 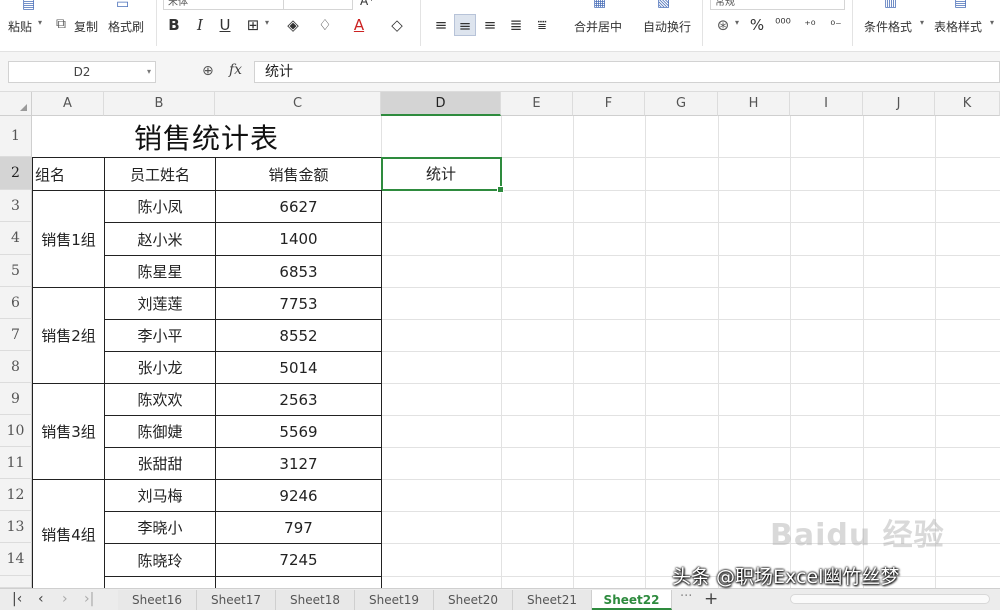 What do you see at coordinates (41, 599) in the screenshot?
I see `prev-sheet-icon: ‹` at bounding box center [41, 599].